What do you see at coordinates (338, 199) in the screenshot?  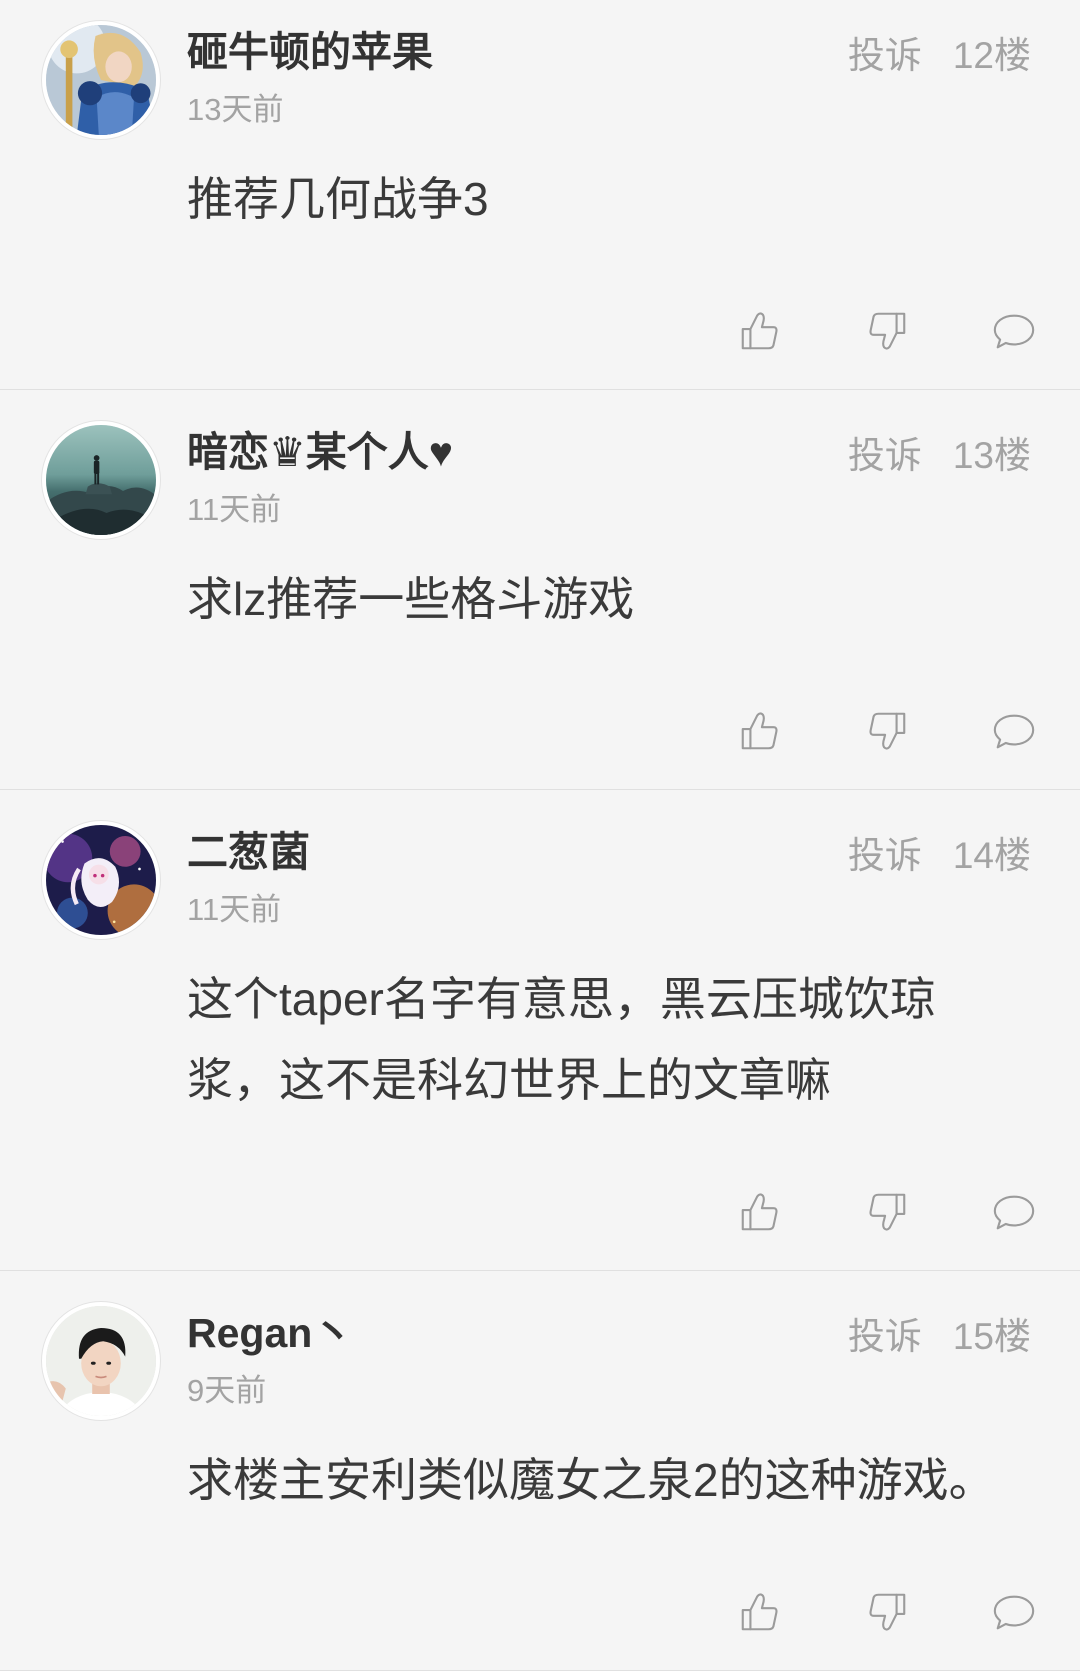 I see `comment-text: 推荐几何战争3` at bounding box center [338, 199].